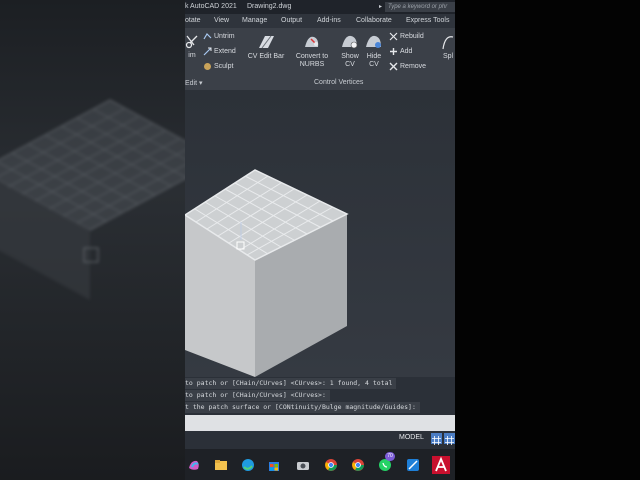  I want to click on extend-label: Extend, so click(225, 51).